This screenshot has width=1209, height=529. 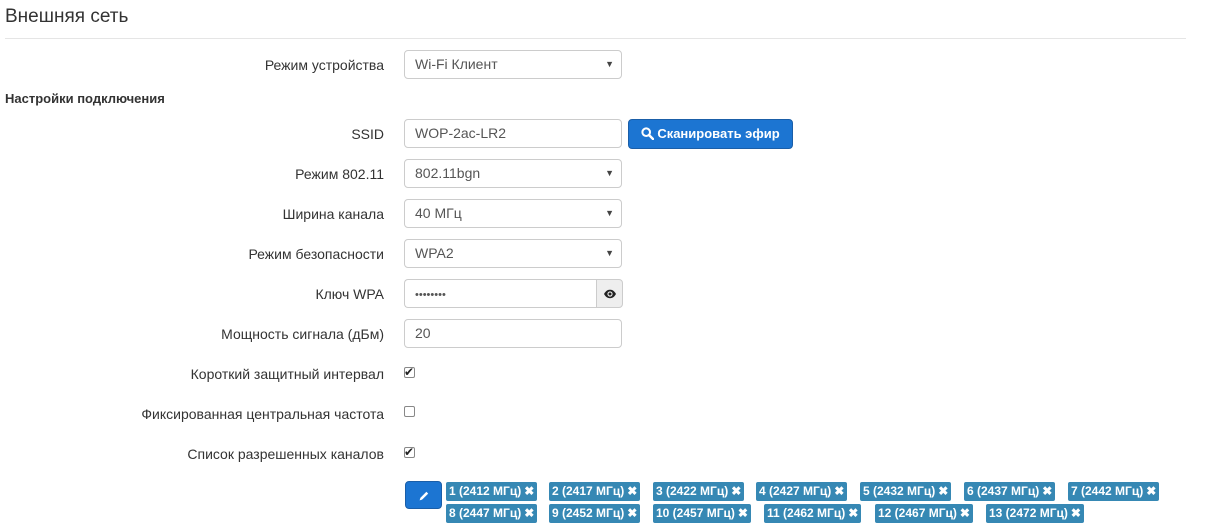 I want to click on mode-80211-select: 802.11bgn ▼, so click(x=513, y=173).